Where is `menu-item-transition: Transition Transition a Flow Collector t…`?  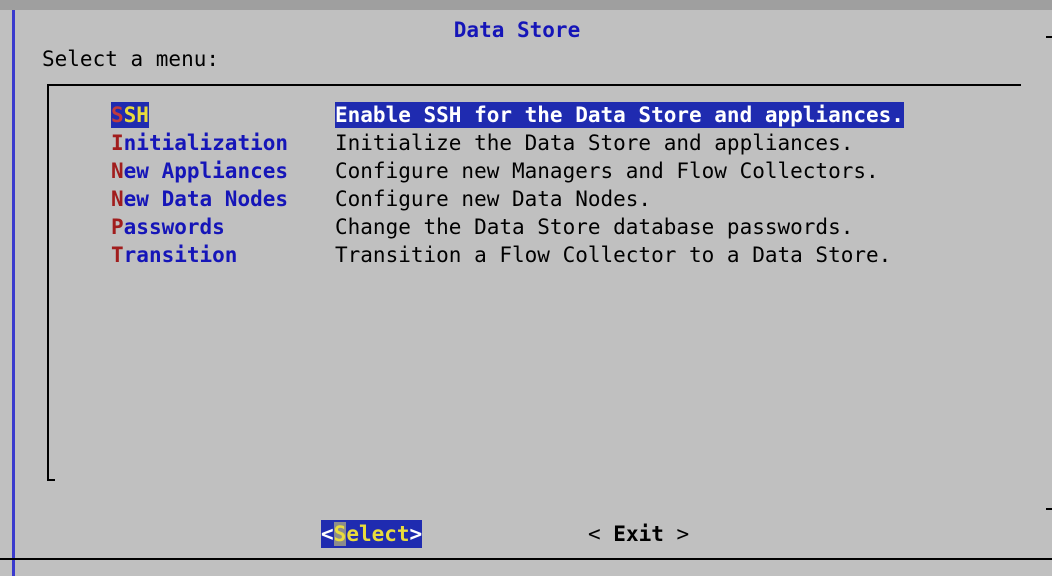
menu-item-transition: Transition Transition a Flow Collector t… is located at coordinates (501, 255).